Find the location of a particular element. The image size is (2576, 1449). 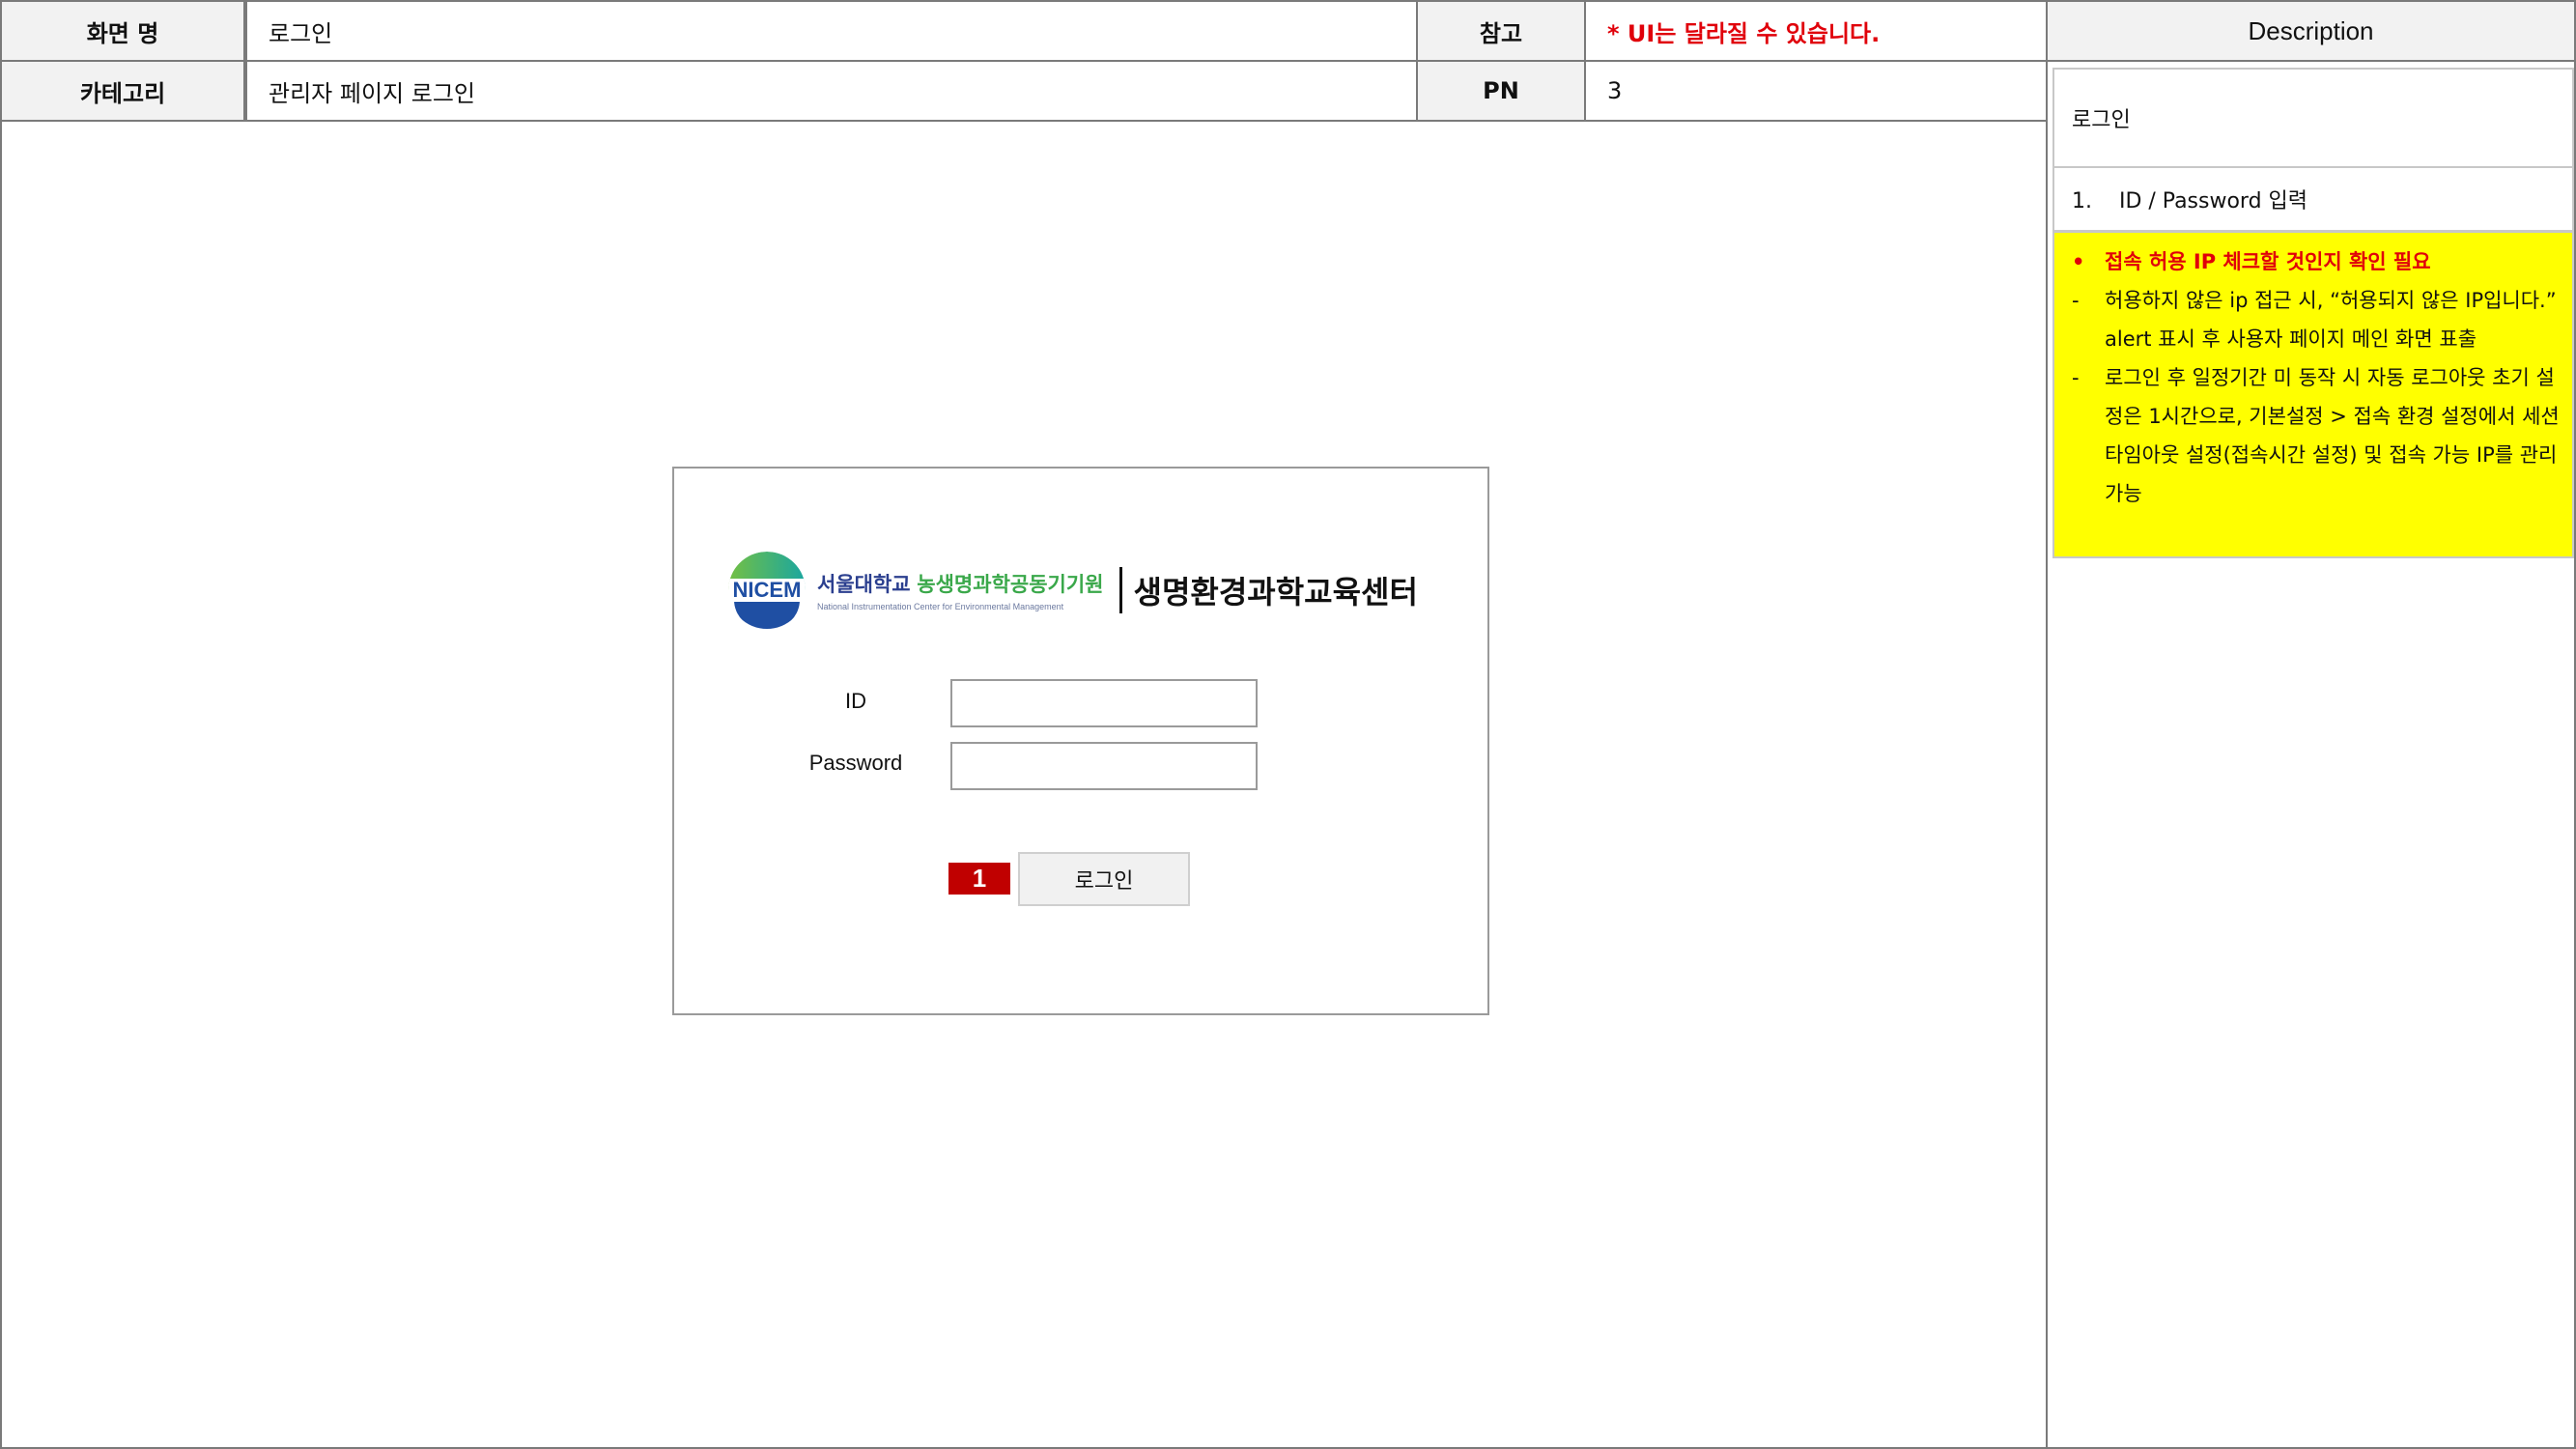

nicem-logo-icon: NICEM is located at coordinates (767, 590).